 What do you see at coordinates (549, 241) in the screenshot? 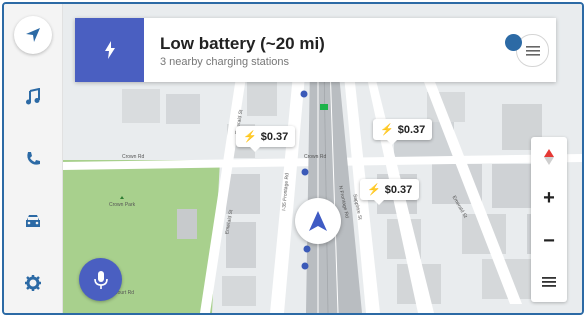
I see `zoom-out-button: −` at bounding box center [549, 241].